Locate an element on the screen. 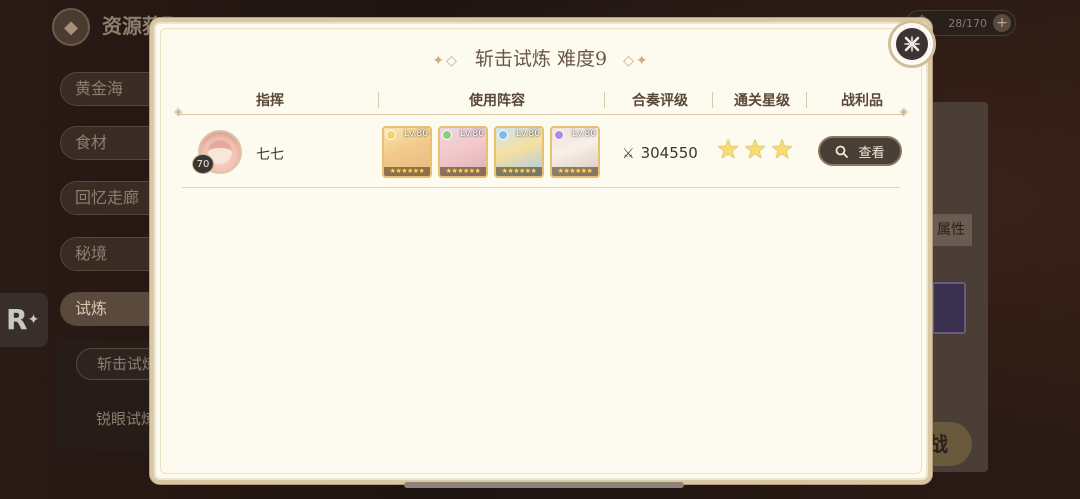  header-loot: 战利品 is located at coordinates (862, 101).